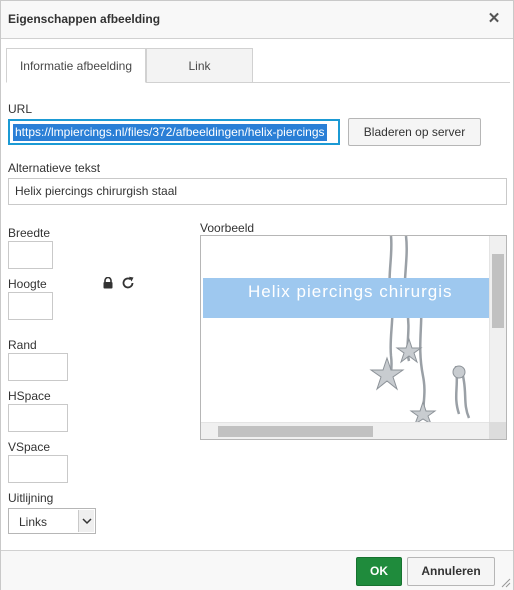 The image size is (514, 590). What do you see at coordinates (38, 367) in the screenshot?
I see `border-input` at bounding box center [38, 367].